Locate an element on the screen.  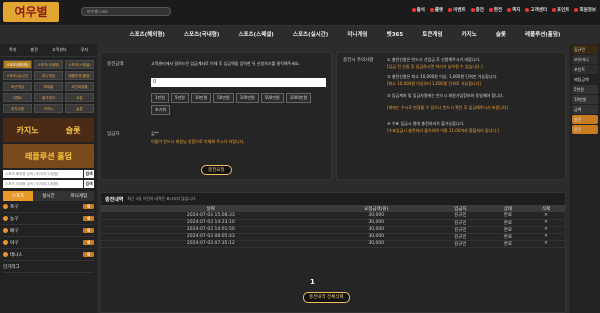
grid-item: 스포츠(스페셜) is located at coordinates (79, 64).